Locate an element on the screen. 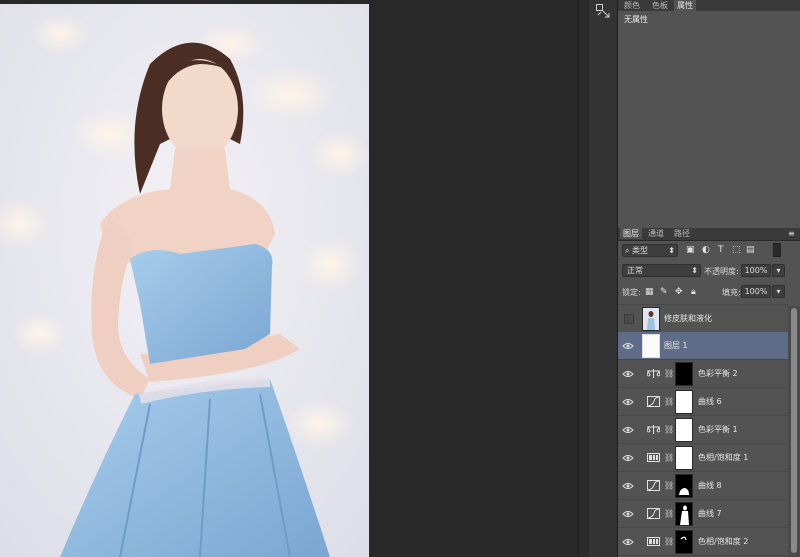  lock-image-icon: ✎ is located at coordinates (664, 292).